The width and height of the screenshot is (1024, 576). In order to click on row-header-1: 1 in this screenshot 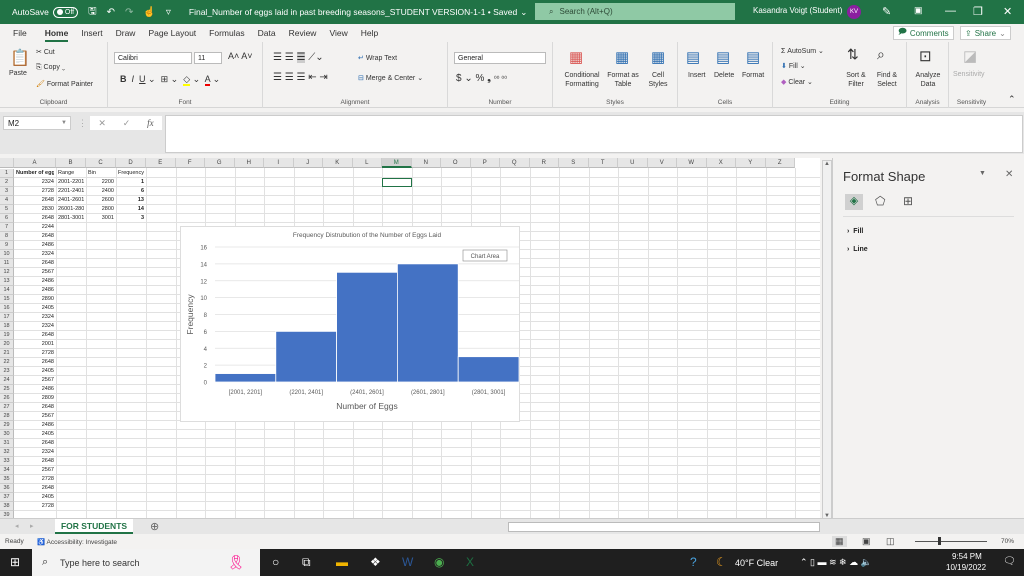, I will do `click(7, 173)`.